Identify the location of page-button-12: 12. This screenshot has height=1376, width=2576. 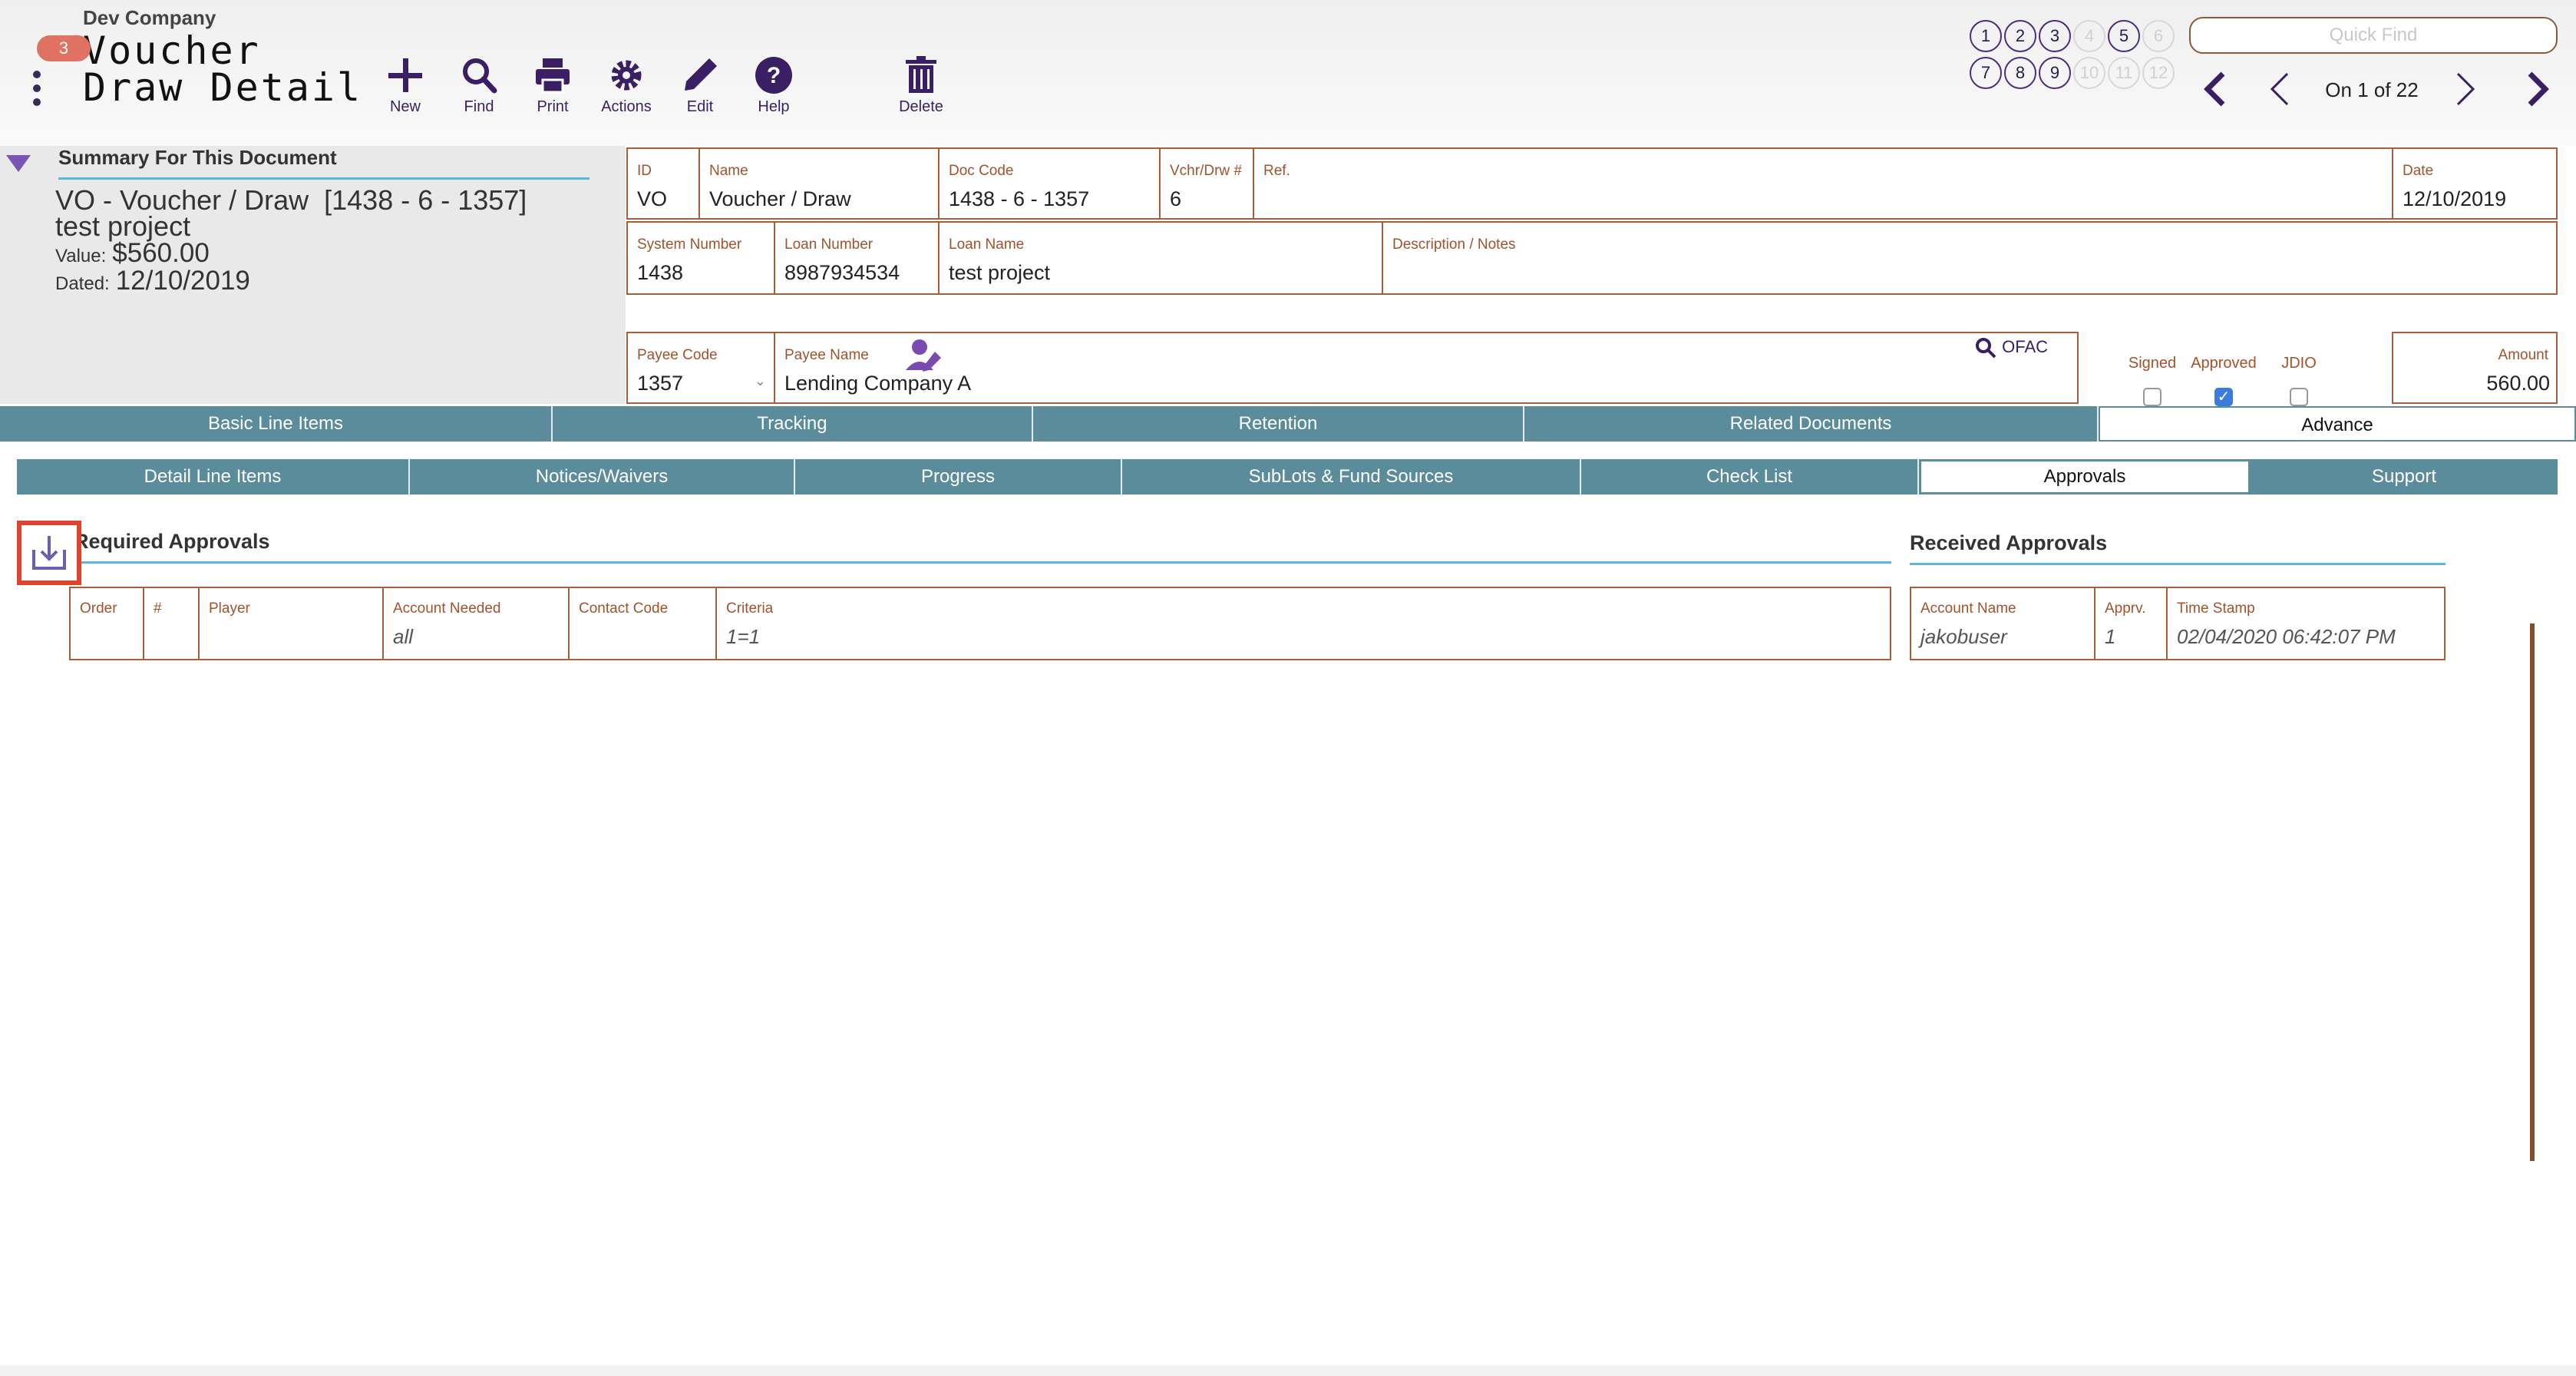
(2158, 73).